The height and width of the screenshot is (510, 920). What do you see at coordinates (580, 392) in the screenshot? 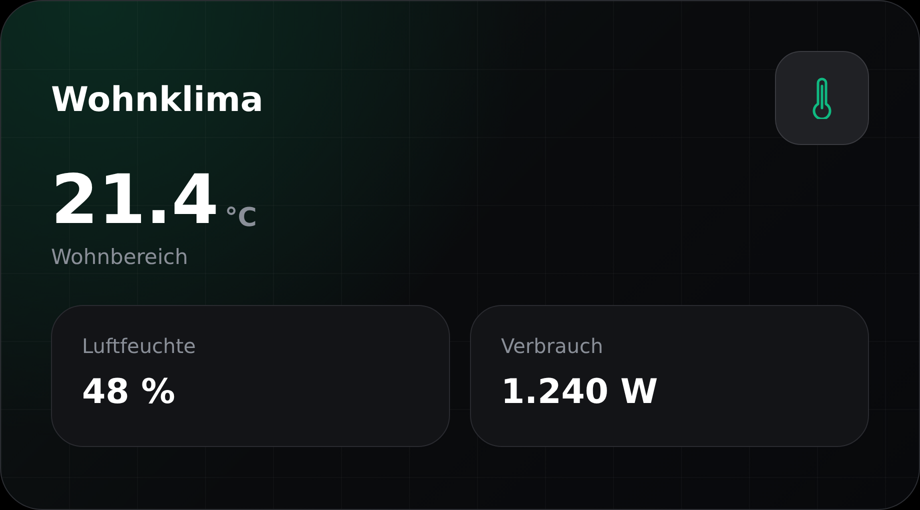
I see `stat-value: 1.240 W` at bounding box center [580, 392].